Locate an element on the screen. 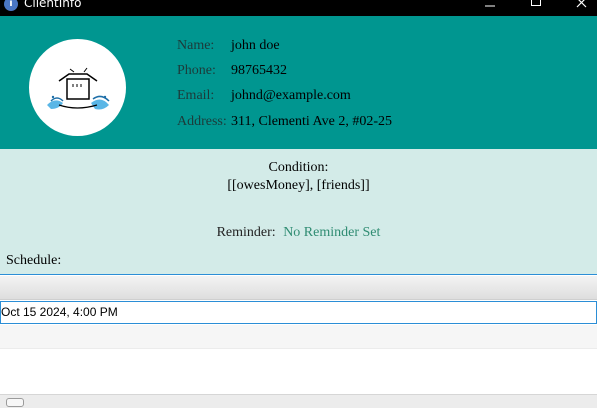 Image resolution: width=597 pixels, height=408 pixels. schedule-row-text: Oct 15 2024, 4:00 PM is located at coordinates (59, 312).